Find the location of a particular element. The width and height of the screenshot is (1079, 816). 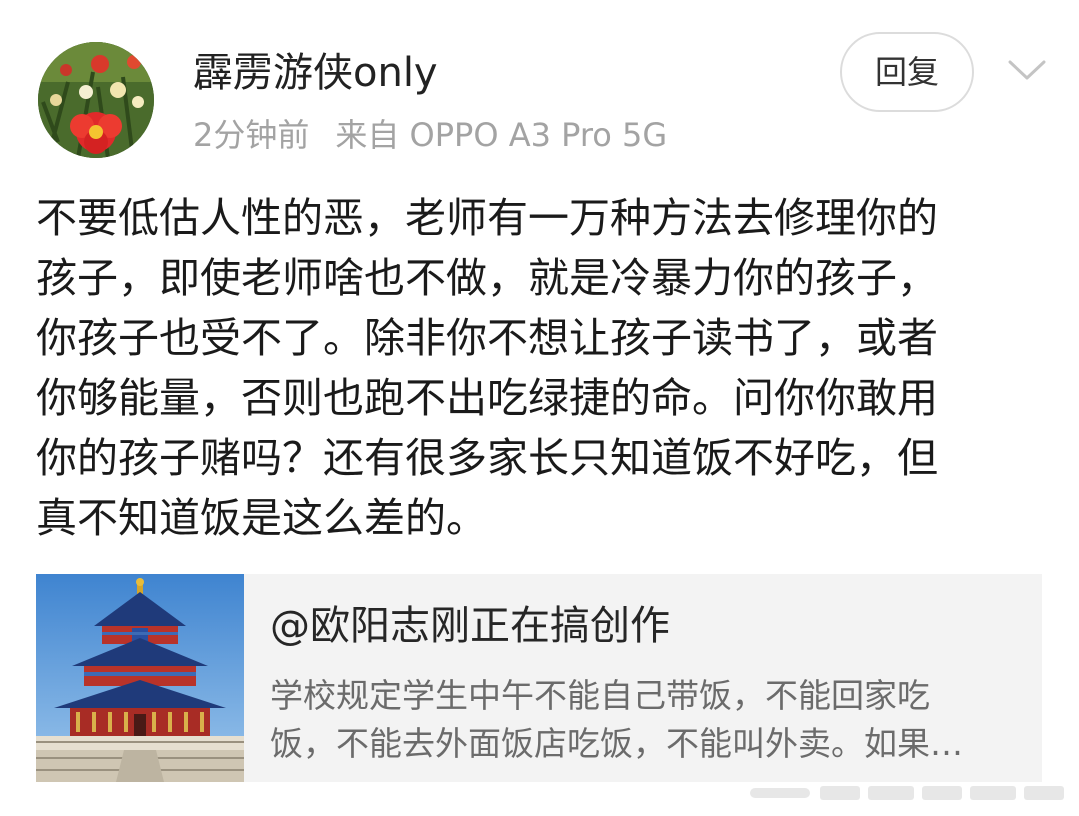

quoted-post-thumbnail is located at coordinates (140, 678).